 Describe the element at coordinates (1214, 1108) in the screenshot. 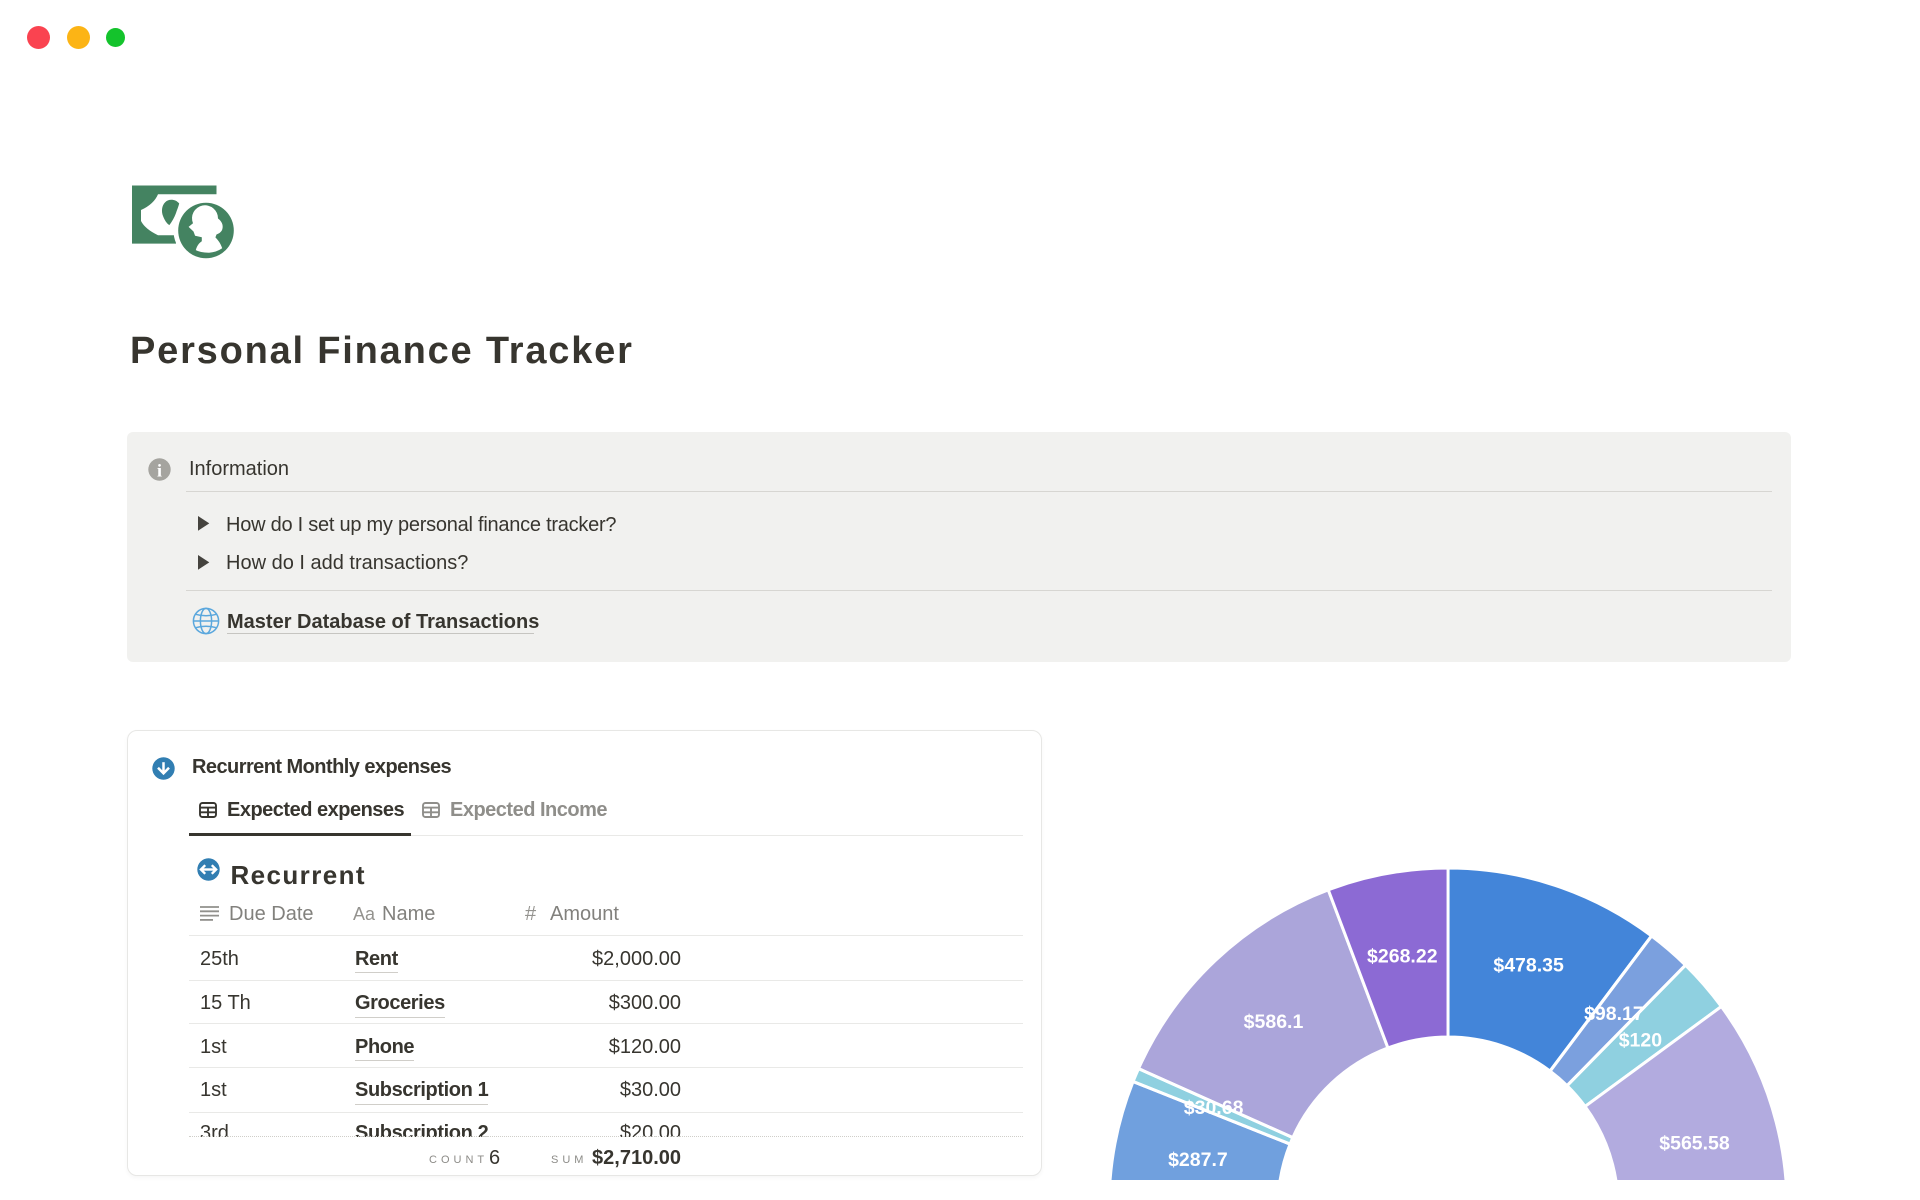

I see `svg-text: $30.68` at that location.